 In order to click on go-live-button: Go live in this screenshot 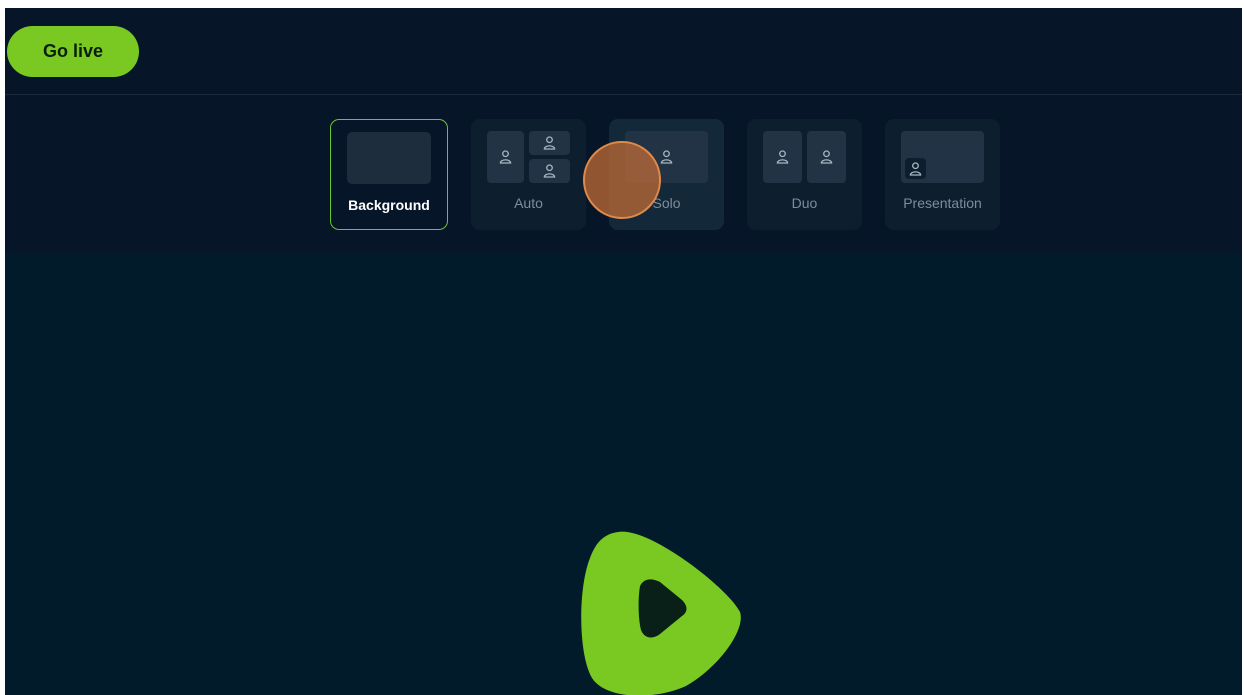, I will do `click(73, 51)`.